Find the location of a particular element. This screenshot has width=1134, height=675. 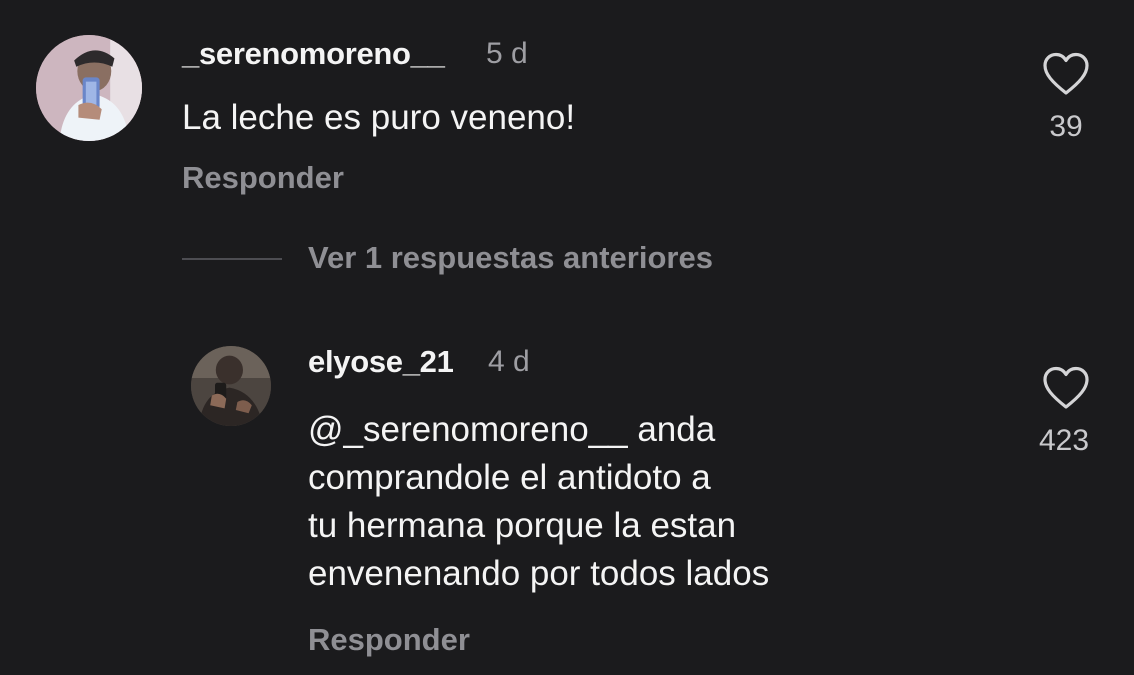

view-previous-replies-button: Ver 1 respuestas anteriores is located at coordinates (510, 258).